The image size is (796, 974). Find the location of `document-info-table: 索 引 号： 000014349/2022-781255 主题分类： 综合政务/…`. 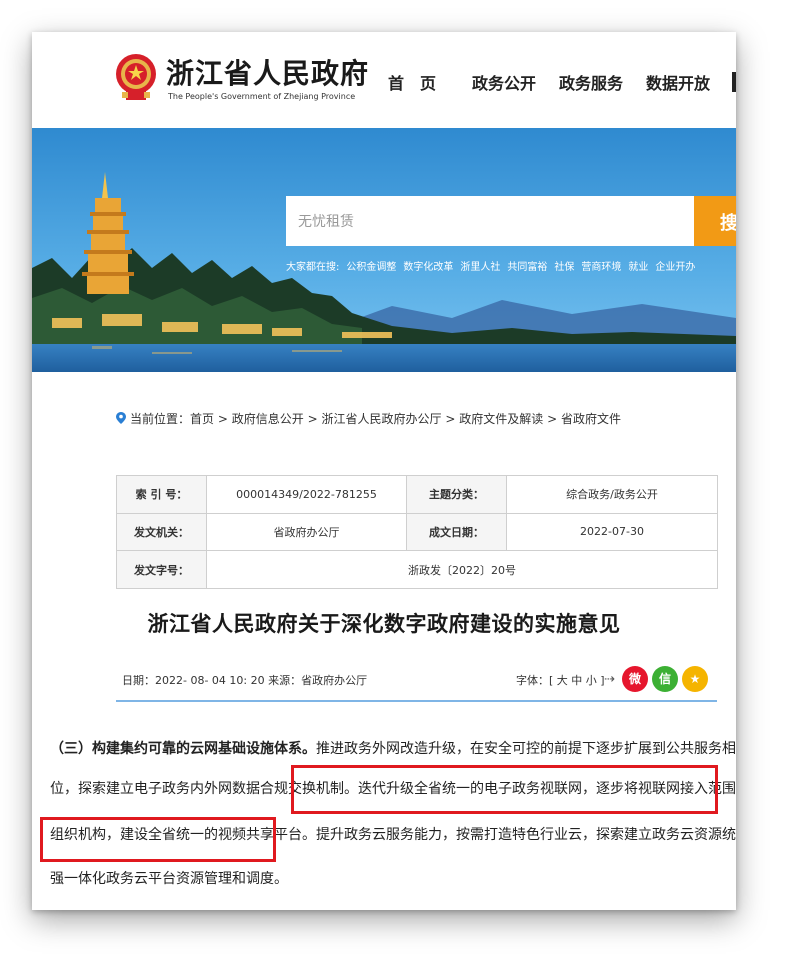

document-info-table: 索 引 号： 000014349/2022-781255 主题分类： 综合政务/… is located at coordinates (417, 532).